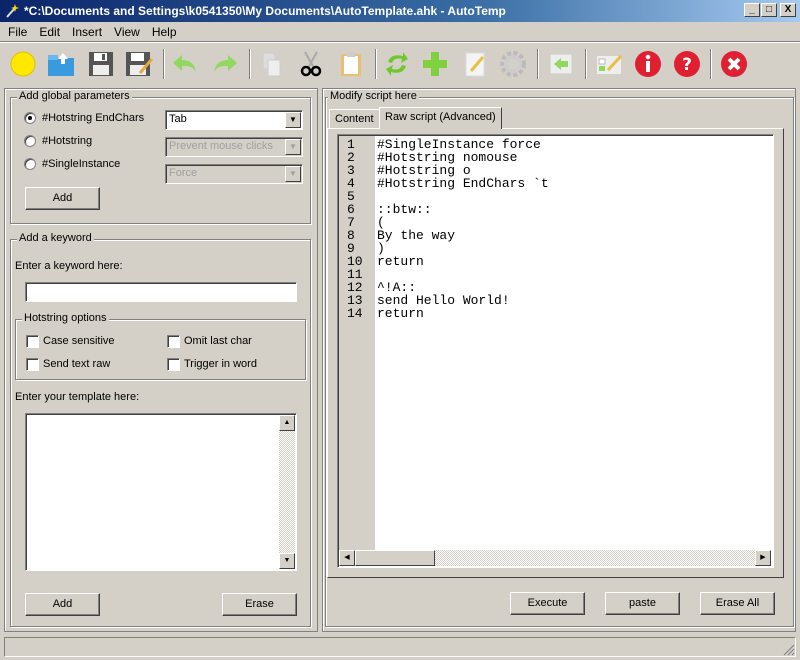 This screenshot has height=660, width=800. I want to click on code-line: return, so click(400, 313).